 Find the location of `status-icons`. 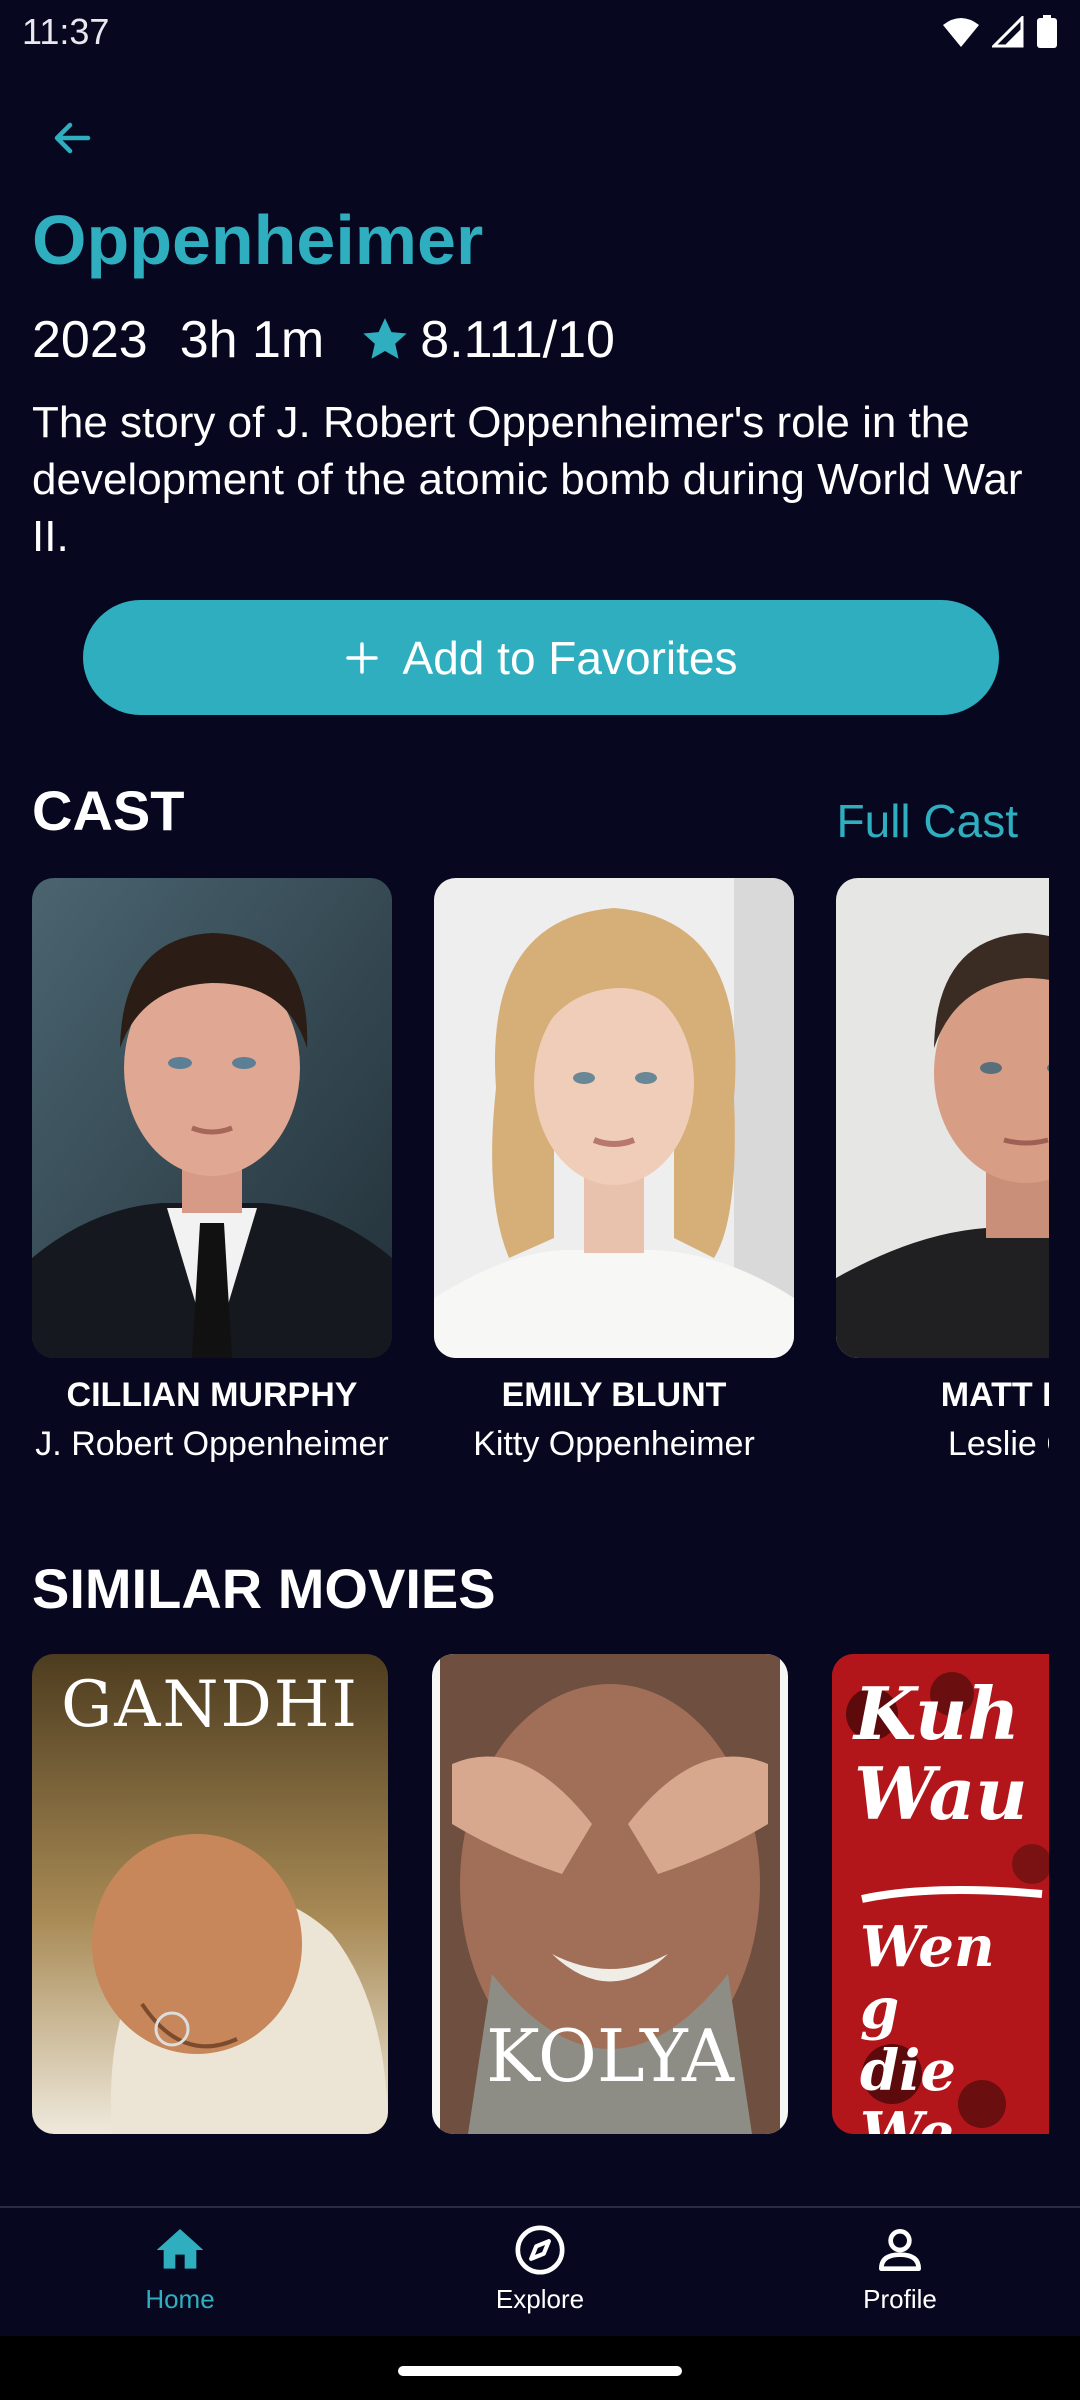

status-icons is located at coordinates (1000, 32).